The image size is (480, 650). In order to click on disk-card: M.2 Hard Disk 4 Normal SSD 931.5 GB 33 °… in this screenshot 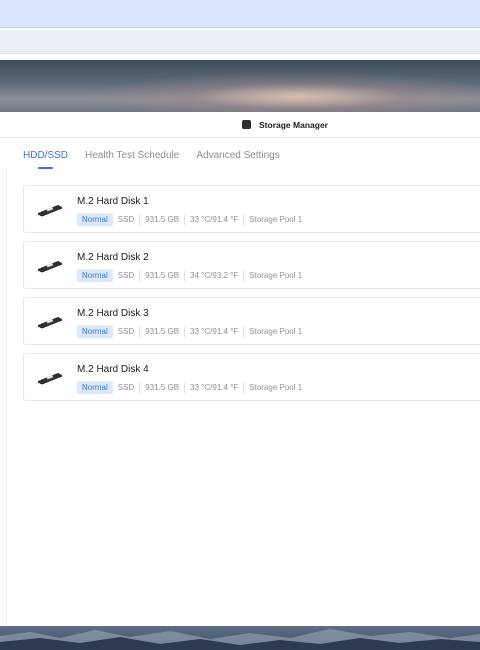, I will do `click(251, 377)`.